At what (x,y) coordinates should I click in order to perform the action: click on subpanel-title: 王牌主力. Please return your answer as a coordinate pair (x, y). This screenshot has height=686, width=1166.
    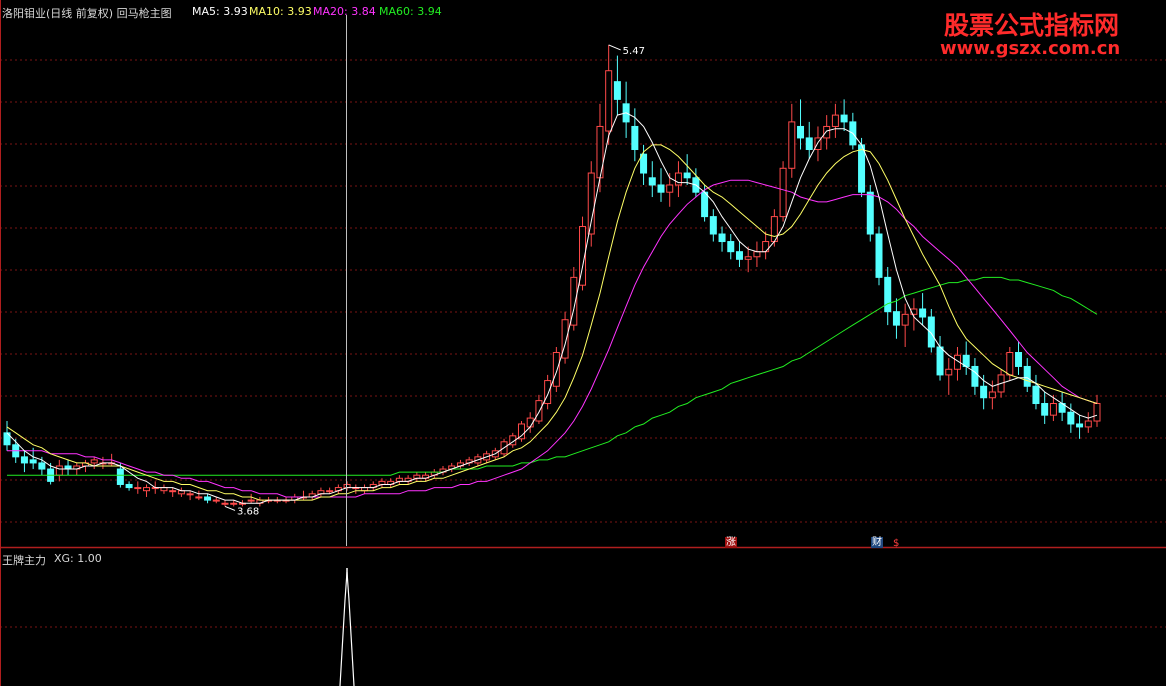
    Looking at the image, I should click on (24, 560).